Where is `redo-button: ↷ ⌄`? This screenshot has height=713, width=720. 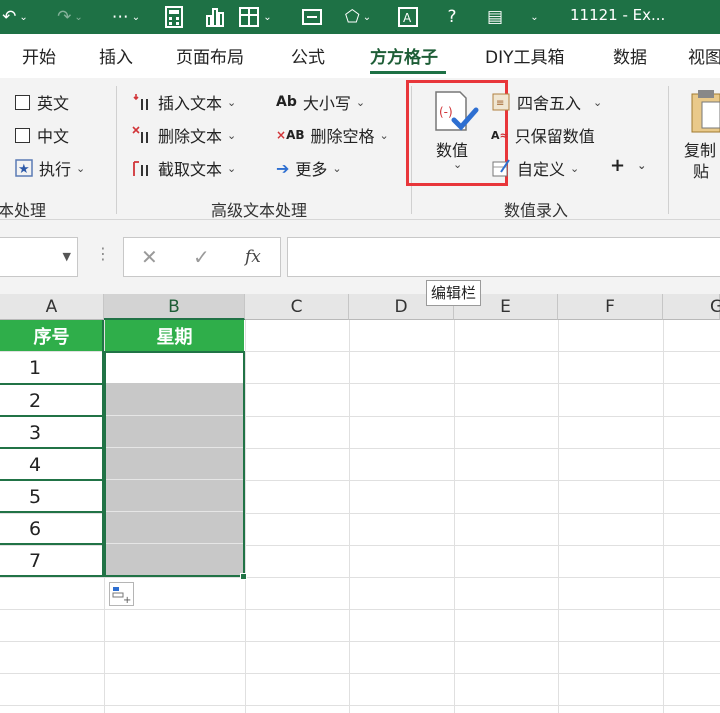
redo-button: ↷ ⌄ is located at coordinates (70, 17).